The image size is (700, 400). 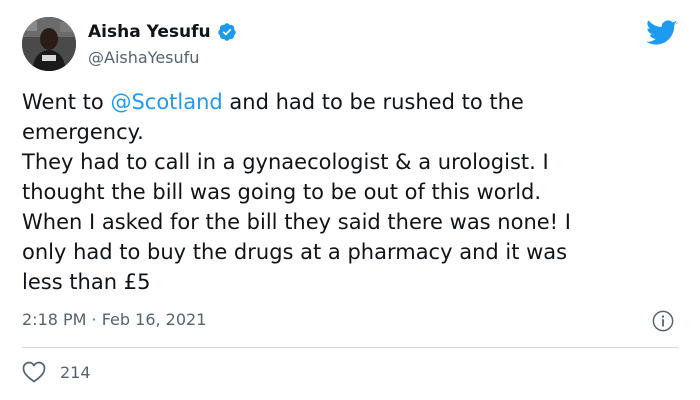 I want to click on divider, so click(x=350, y=347).